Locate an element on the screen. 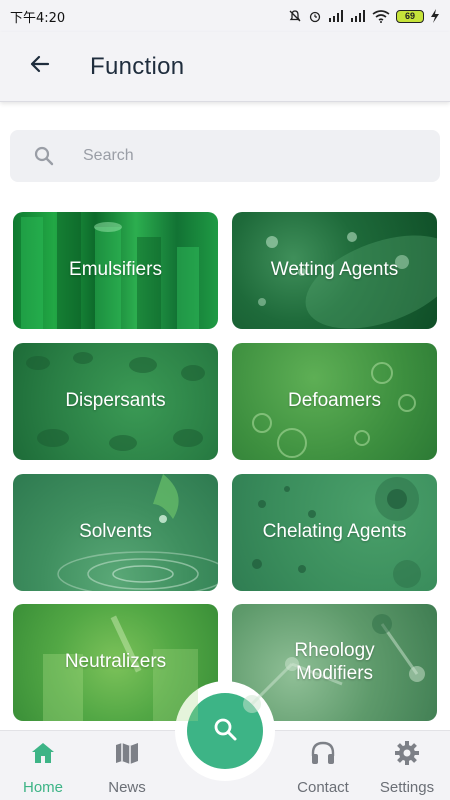  card-neutralizers: Neutralizers is located at coordinates (115, 662).